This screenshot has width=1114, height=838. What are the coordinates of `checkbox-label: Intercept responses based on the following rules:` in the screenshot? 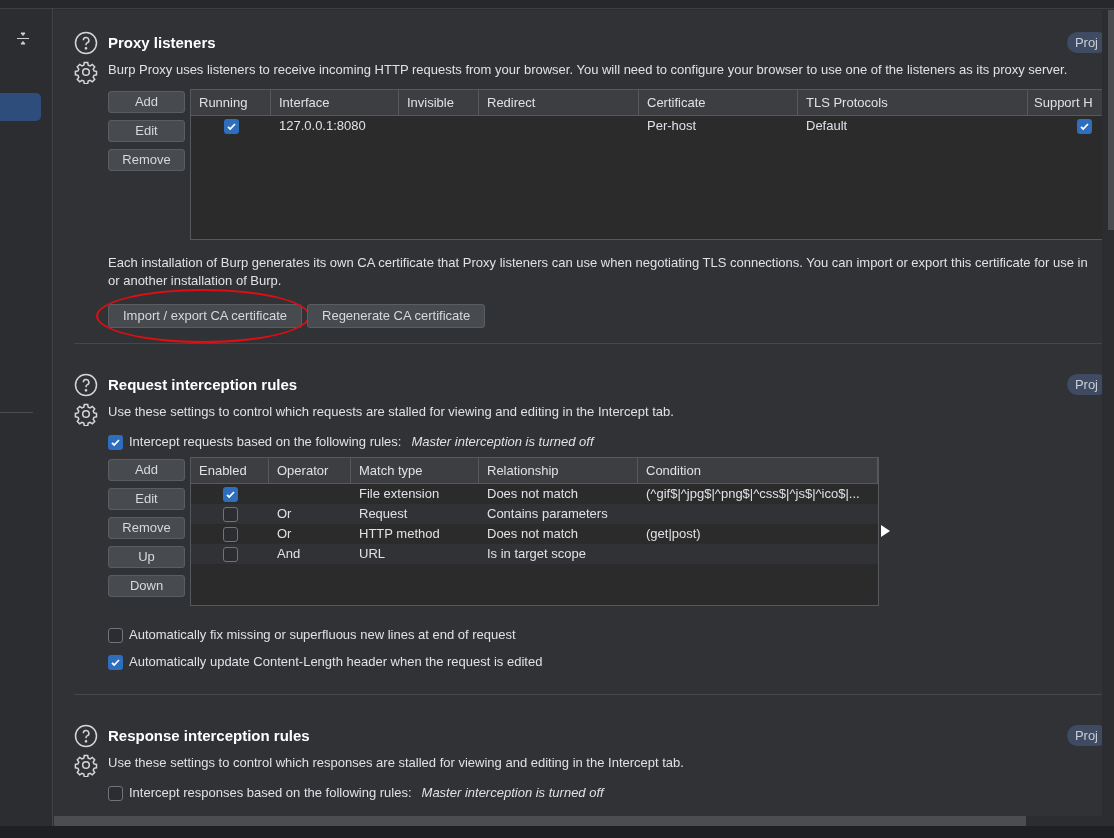 It's located at (270, 793).